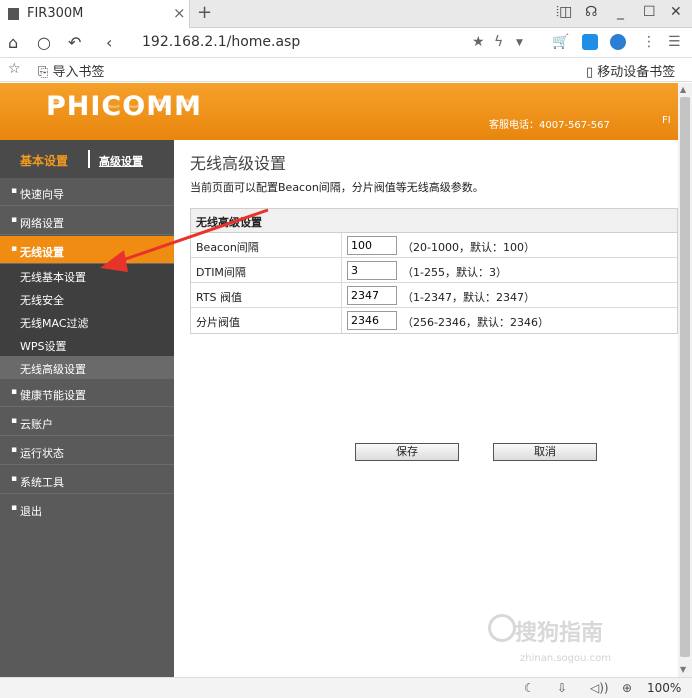  What do you see at coordinates (192, 236) in the screenshot?
I see `arrow-shaft` at bounding box center [192, 236].